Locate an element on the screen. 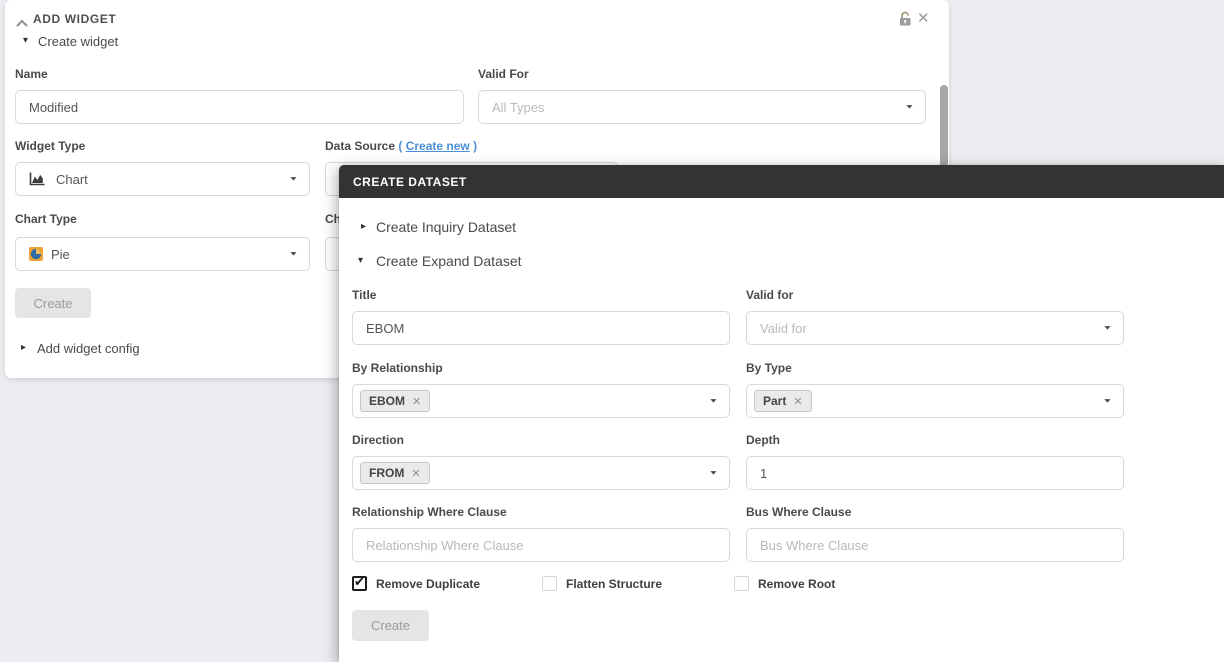 The height and width of the screenshot is (662, 1224). title-label: Title is located at coordinates (364, 295).